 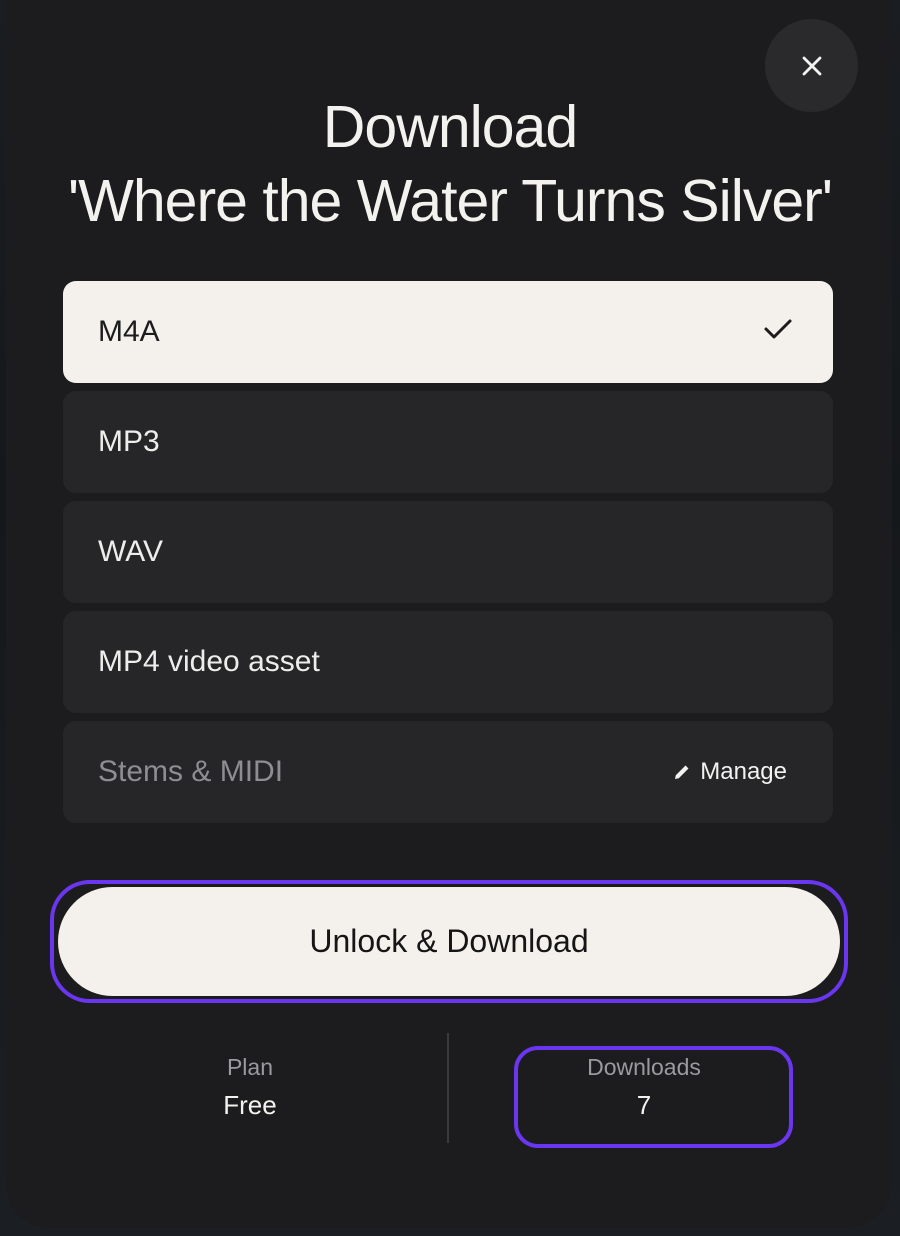 What do you see at coordinates (448, 1088) in the screenshot?
I see `stats-divider` at bounding box center [448, 1088].